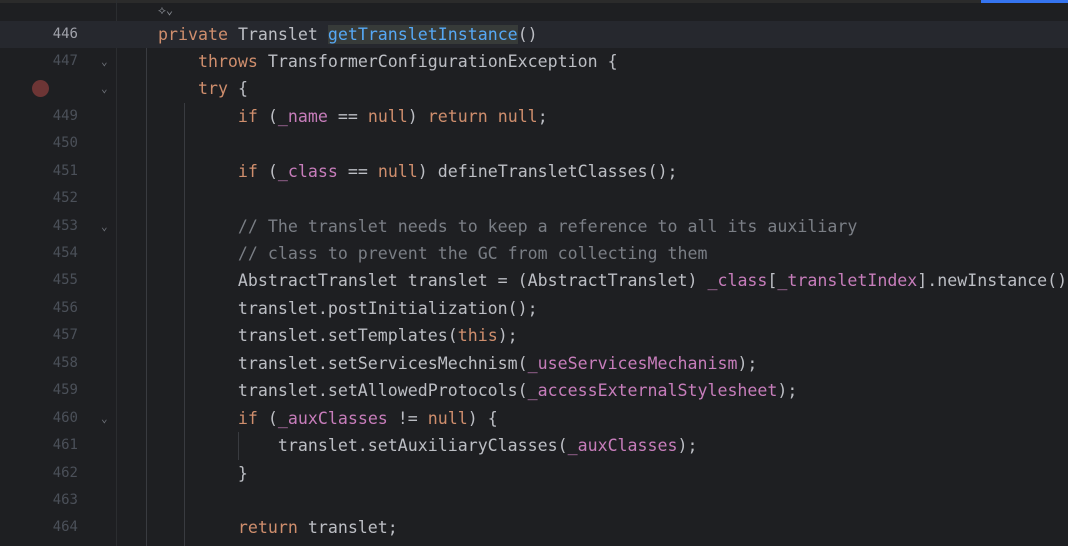  Describe the element at coordinates (39, 280) in the screenshot. I see `line-number: 455` at that location.